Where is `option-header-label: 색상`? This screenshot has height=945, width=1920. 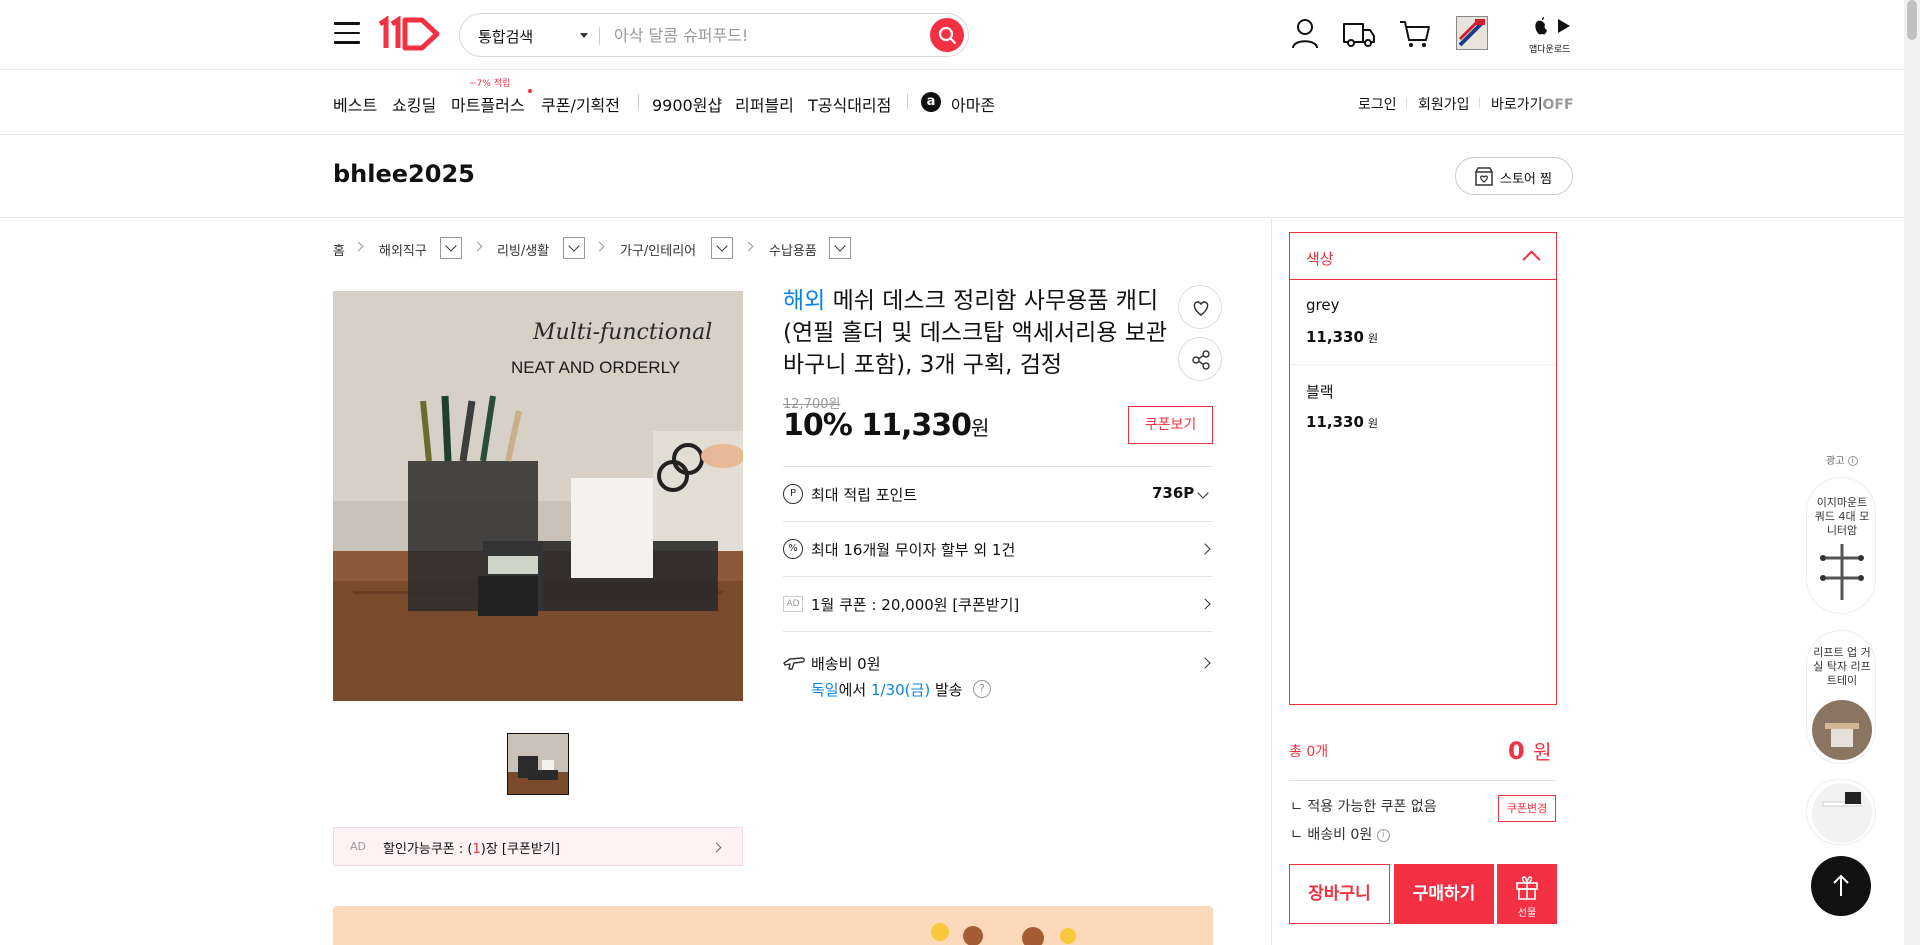
option-header-label: 색상 is located at coordinates (1320, 259).